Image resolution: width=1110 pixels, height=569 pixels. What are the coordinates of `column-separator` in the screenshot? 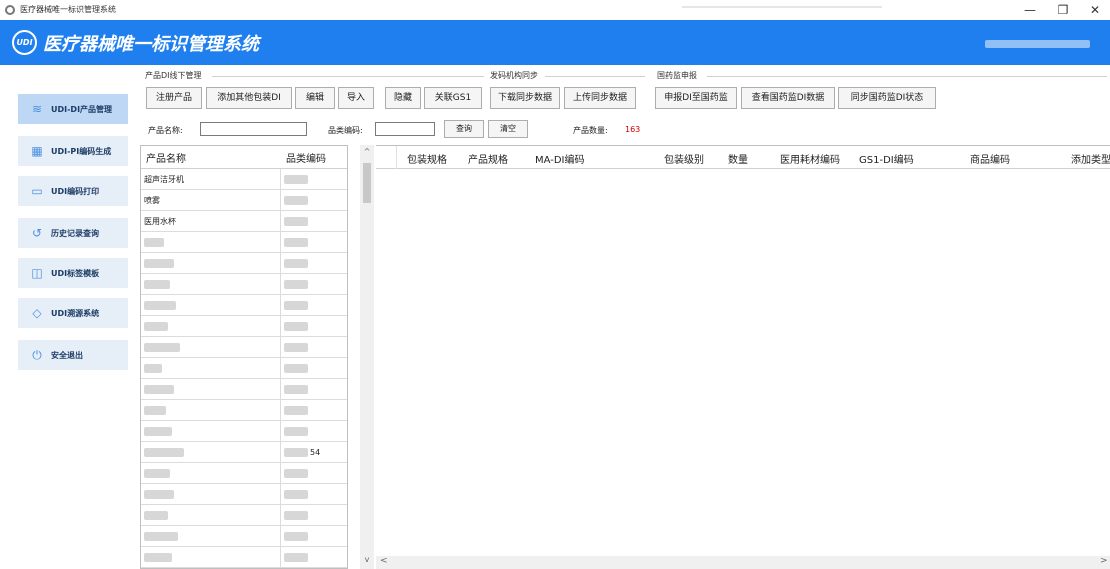 It's located at (396, 157).